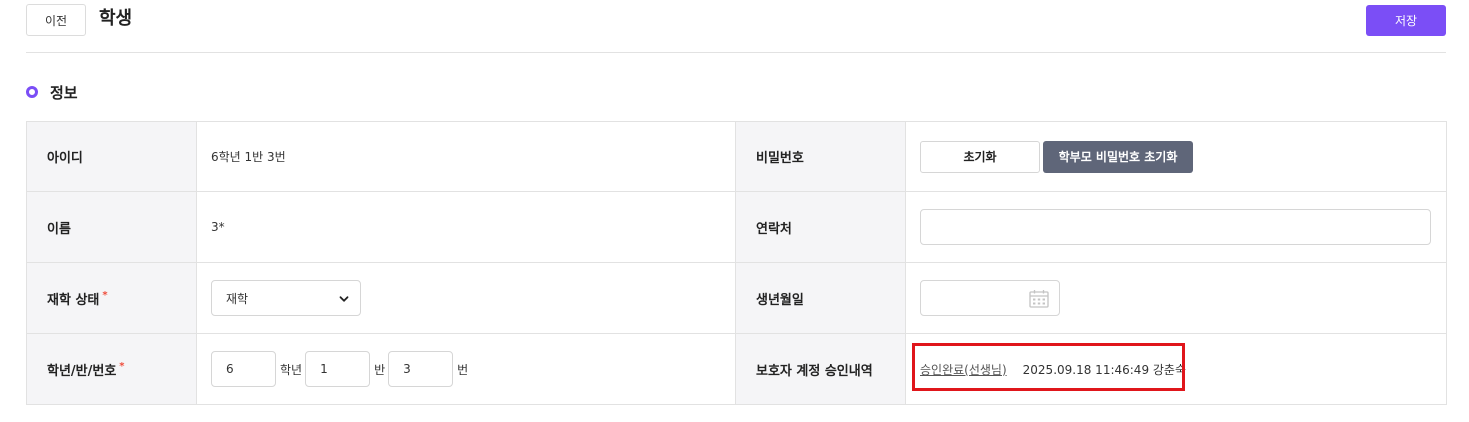 This screenshot has height=422, width=1469. Describe the element at coordinates (820, 227) in the screenshot. I see `contact-label: 연락처` at that location.